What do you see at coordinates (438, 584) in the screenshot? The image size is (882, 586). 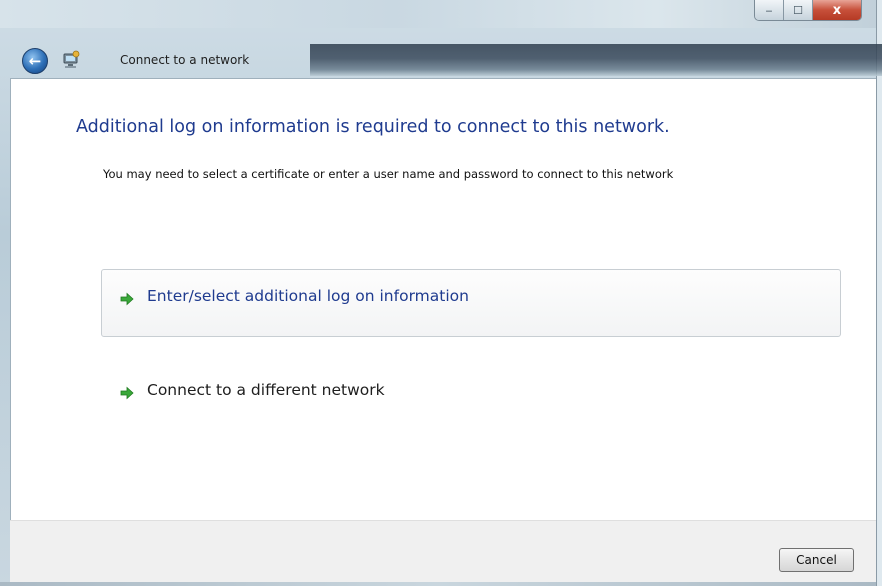 I see `window-bottom-border` at bounding box center [438, 584].